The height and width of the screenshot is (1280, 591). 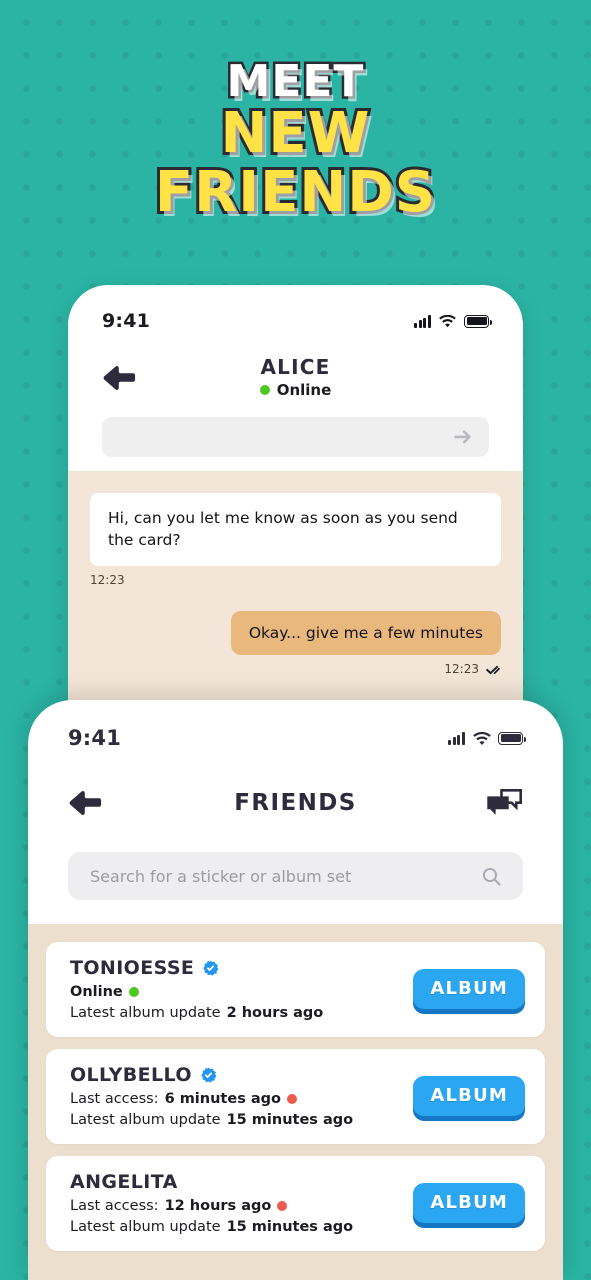 What do you see at coordinates (461, 669) in the screenshot?
I see `message-time-outgoing: 12:23` at bounding box center [461, 669].